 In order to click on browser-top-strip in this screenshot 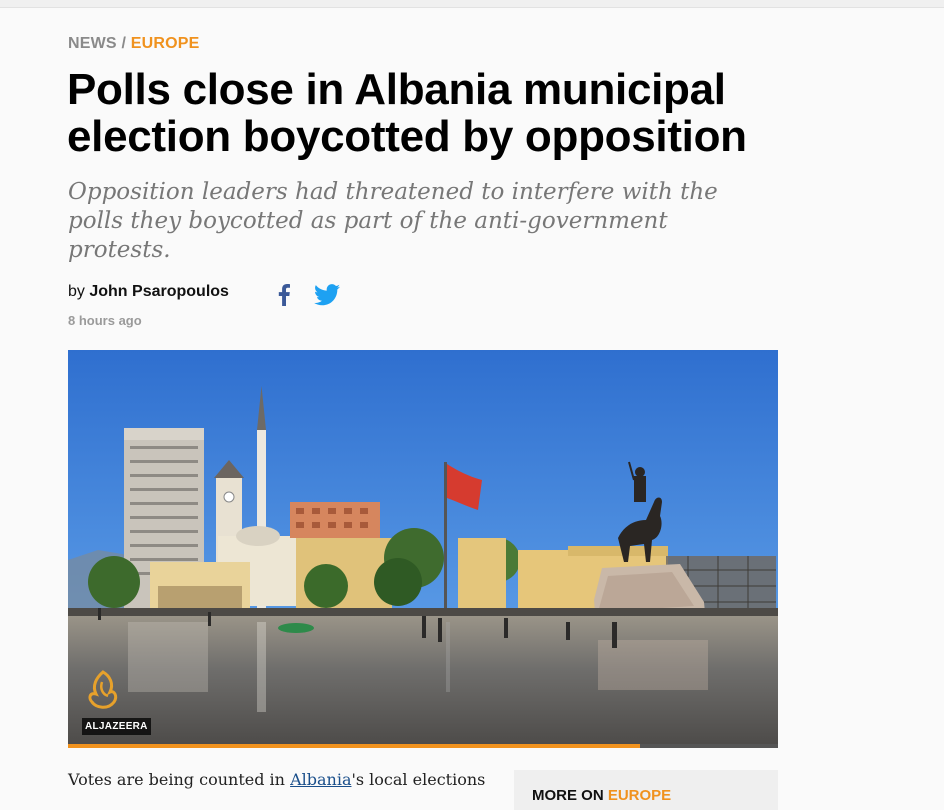, I will do `click(472, 4)`.